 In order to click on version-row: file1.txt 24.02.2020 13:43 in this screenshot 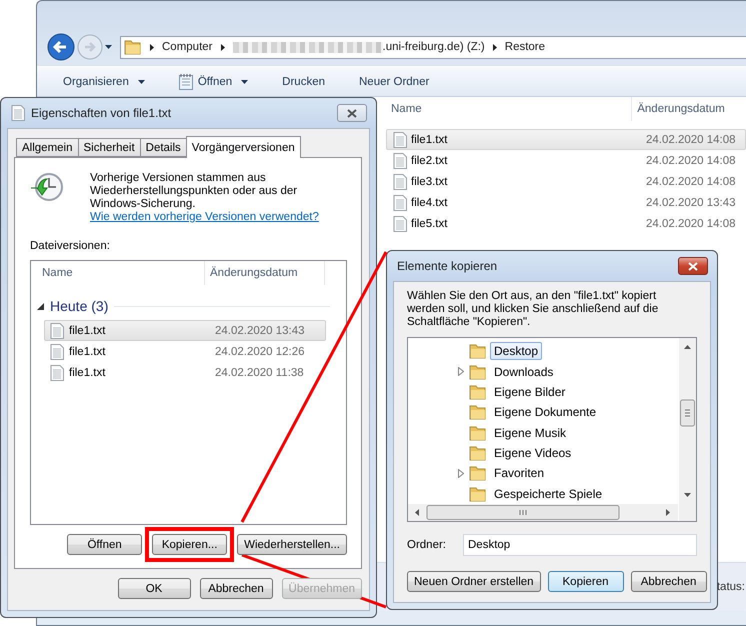, I will do `click(185, 330)`.